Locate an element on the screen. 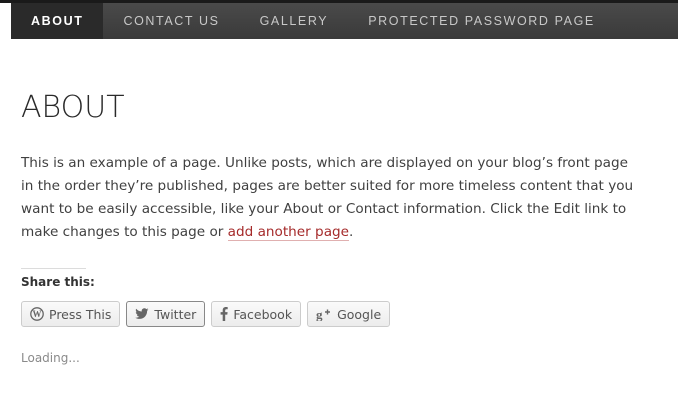 Image resolution: width=678 pixels, height=399 pixels. nav-item-contact-us: CONTACT US is located at coordinates (171, 21).